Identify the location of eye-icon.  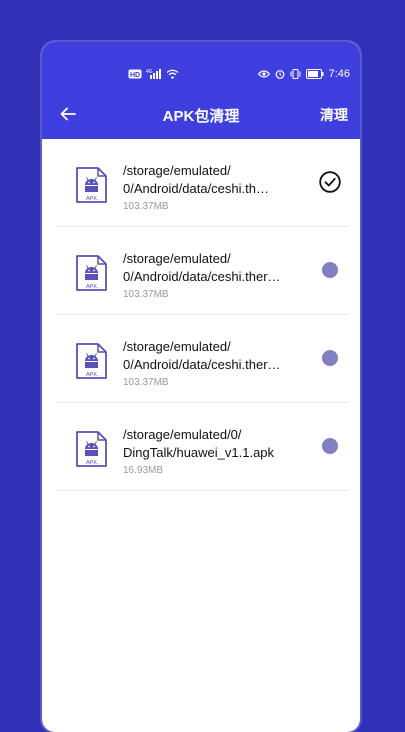
(263, 74).